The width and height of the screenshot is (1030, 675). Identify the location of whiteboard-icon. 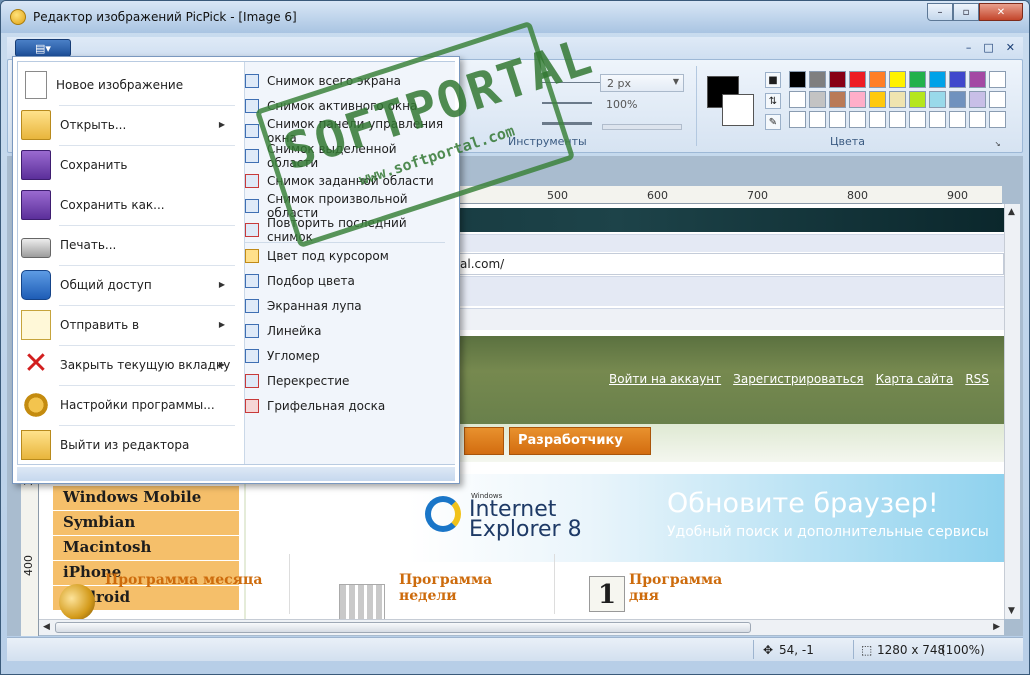
(252, 406).